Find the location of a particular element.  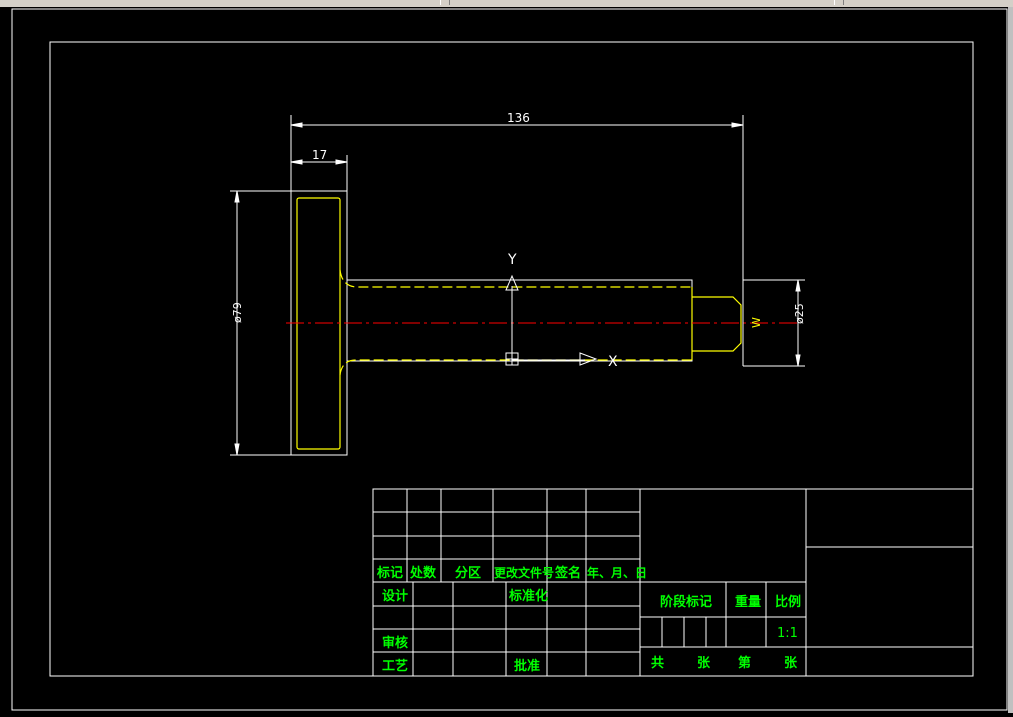

dim-17-text: 17 is located at coordinates (319, 155).